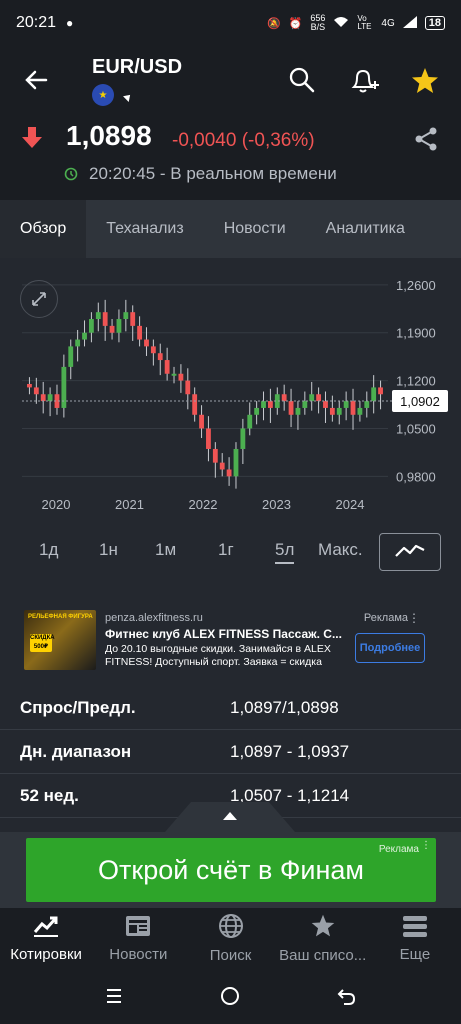 This screenshot has height=1024, width=461. What do you see at coordinates (128, 97) in the screenshot?
I see `caret-icon` at bounding box center [128, 97].